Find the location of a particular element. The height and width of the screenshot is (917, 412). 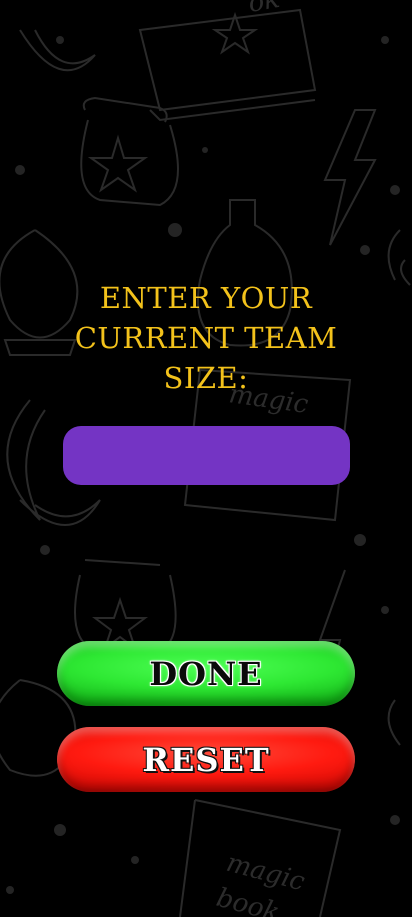

team-size-prompt: Enter your current team size: is located at coordinates (206, 338).